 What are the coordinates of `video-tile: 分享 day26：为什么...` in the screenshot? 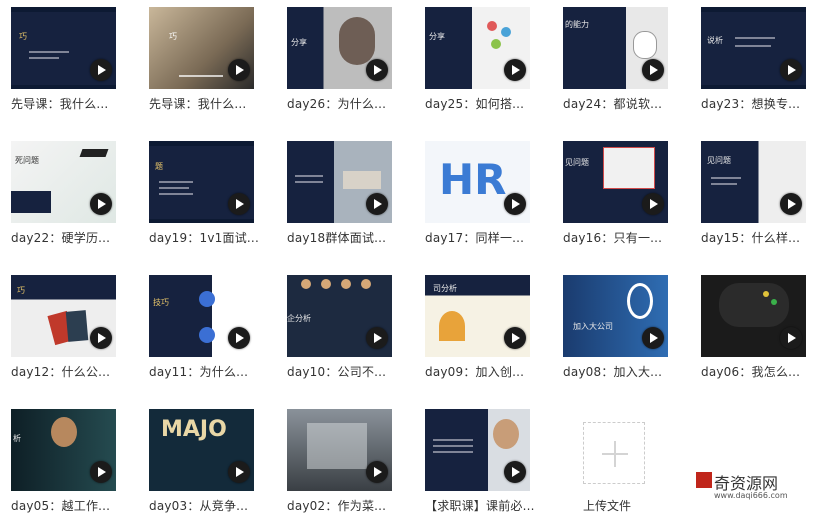 It's located at (339, 67).